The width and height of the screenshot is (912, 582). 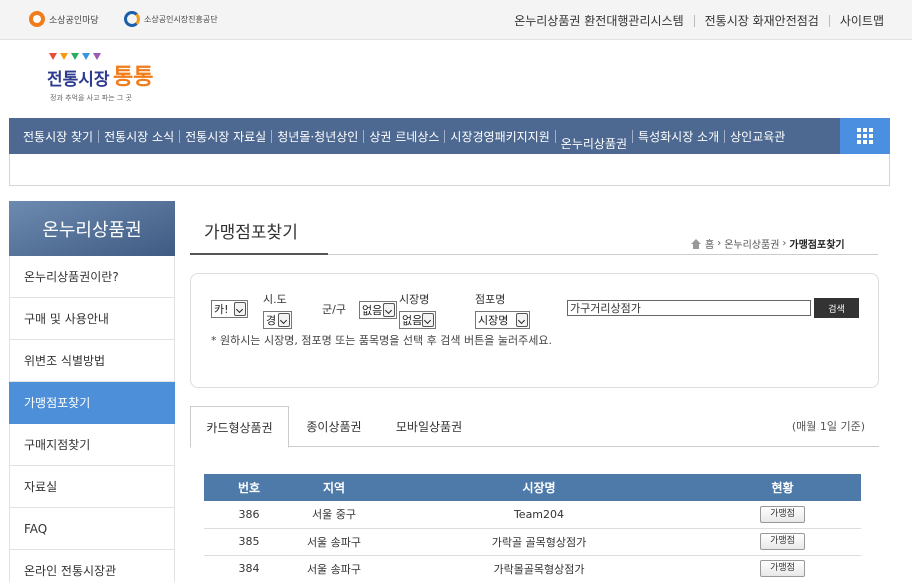 What do you see at coordinates (757, 136) in the screenshot?
I see `nav-merchant-education: 상인교육관` at bounding box center [757, 136].